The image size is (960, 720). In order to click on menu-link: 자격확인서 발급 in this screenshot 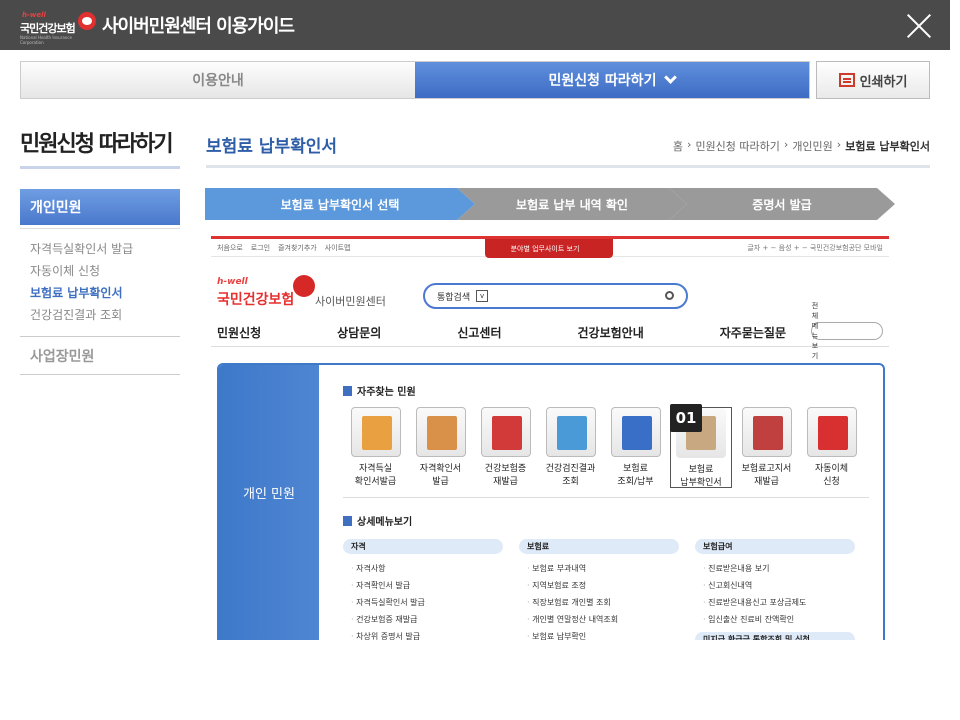, I will do `click(423, 585)`.